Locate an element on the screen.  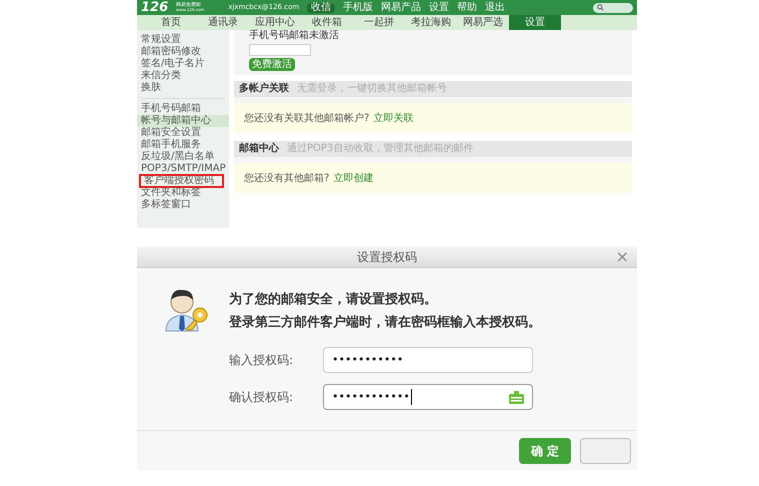
header-link: 手机版 is located at coordinates (358, 7).